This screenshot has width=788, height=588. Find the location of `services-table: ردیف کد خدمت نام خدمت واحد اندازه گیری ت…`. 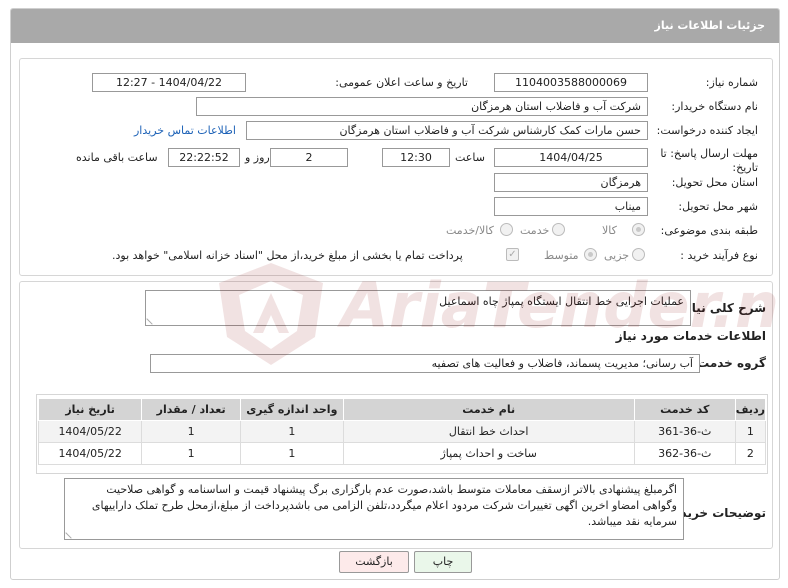

services-table: ردیف کد خدمت نام خدمت واحد اندازه گیری ت… is located at coordinates (402, 431).